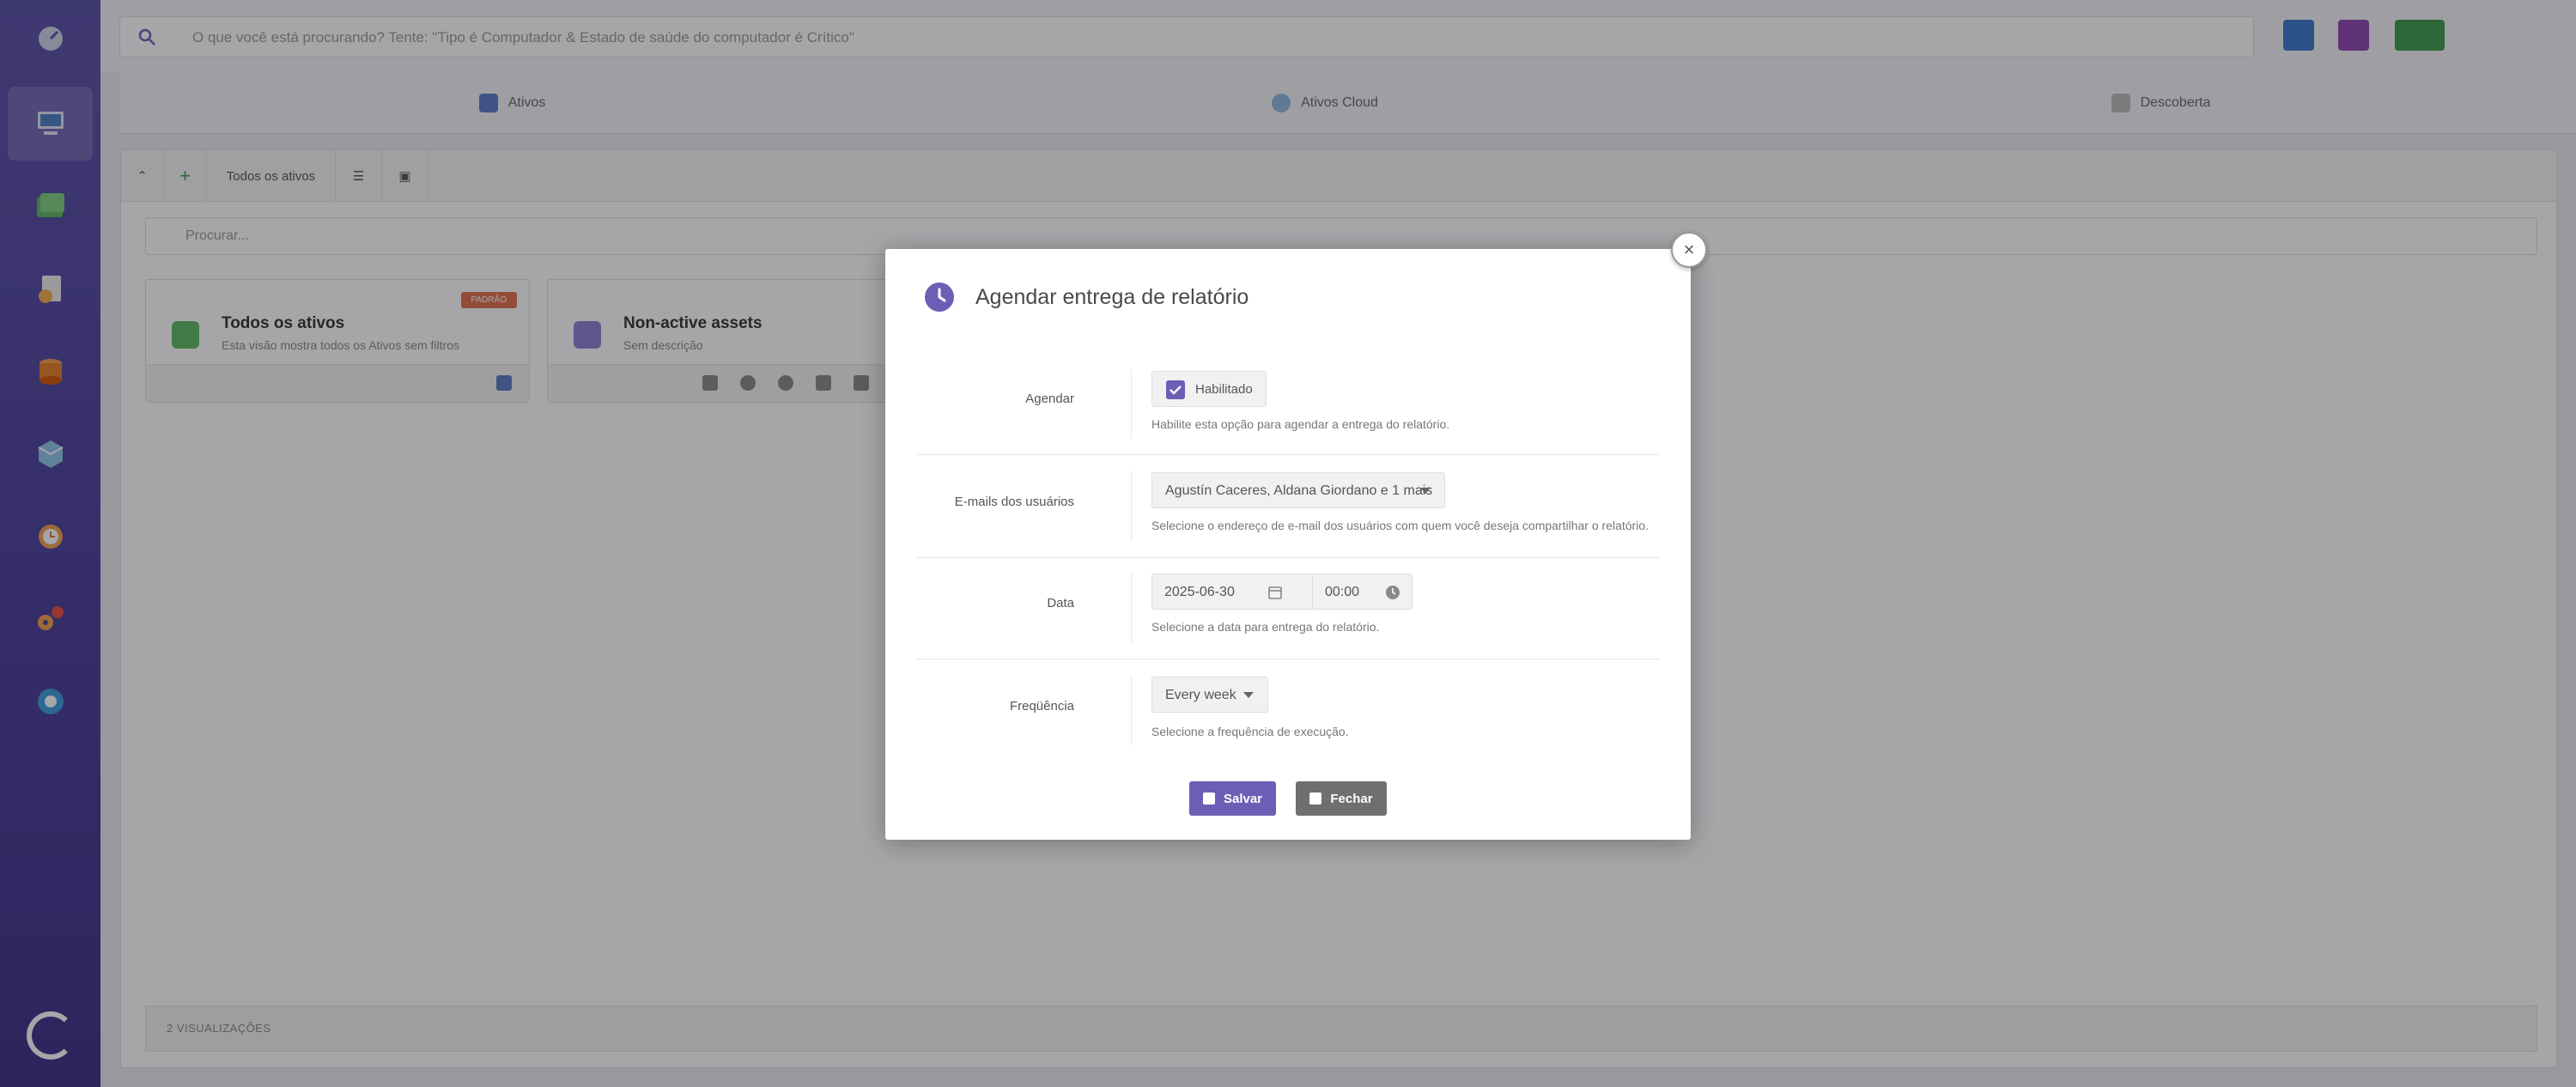 The image size is (2576, 1087). What do you see at coordinates (1352, 798) in the screenshot?
I see `close-button-label: Fechar` at bounding box center [1352, 798].